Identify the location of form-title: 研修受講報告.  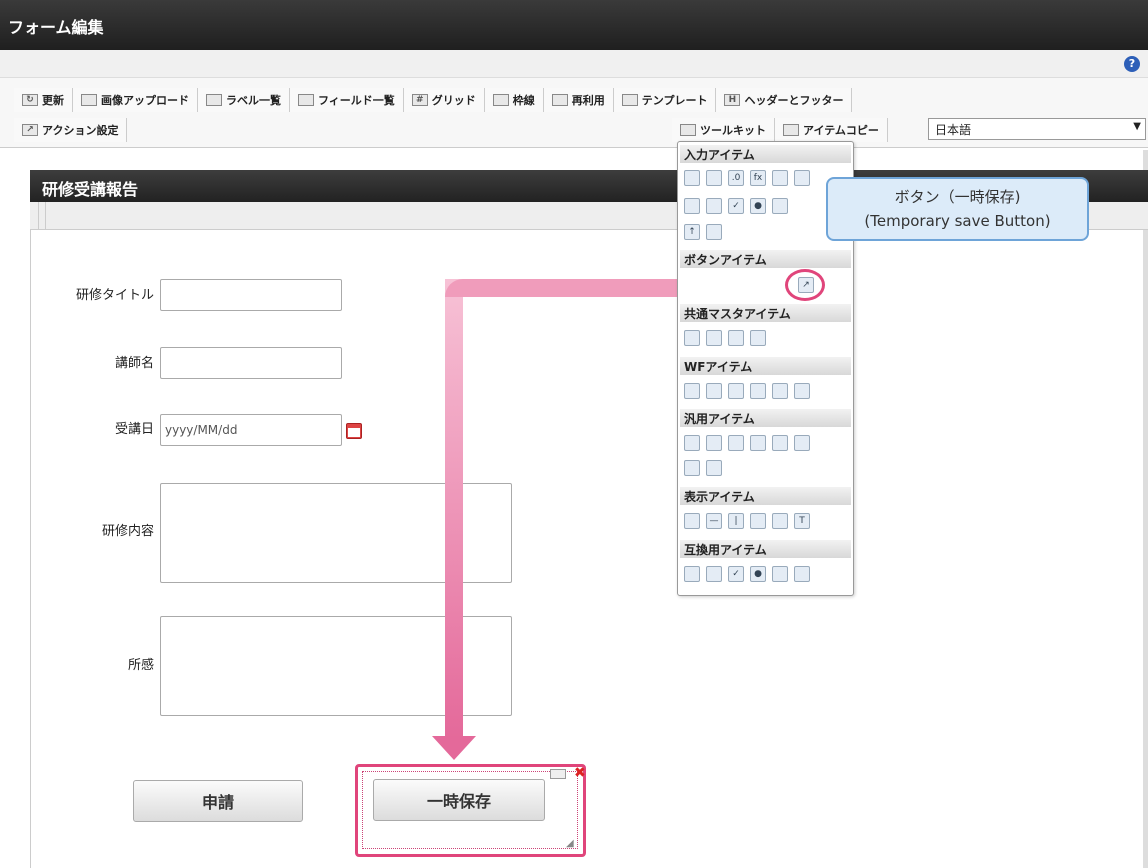
(90, 189).